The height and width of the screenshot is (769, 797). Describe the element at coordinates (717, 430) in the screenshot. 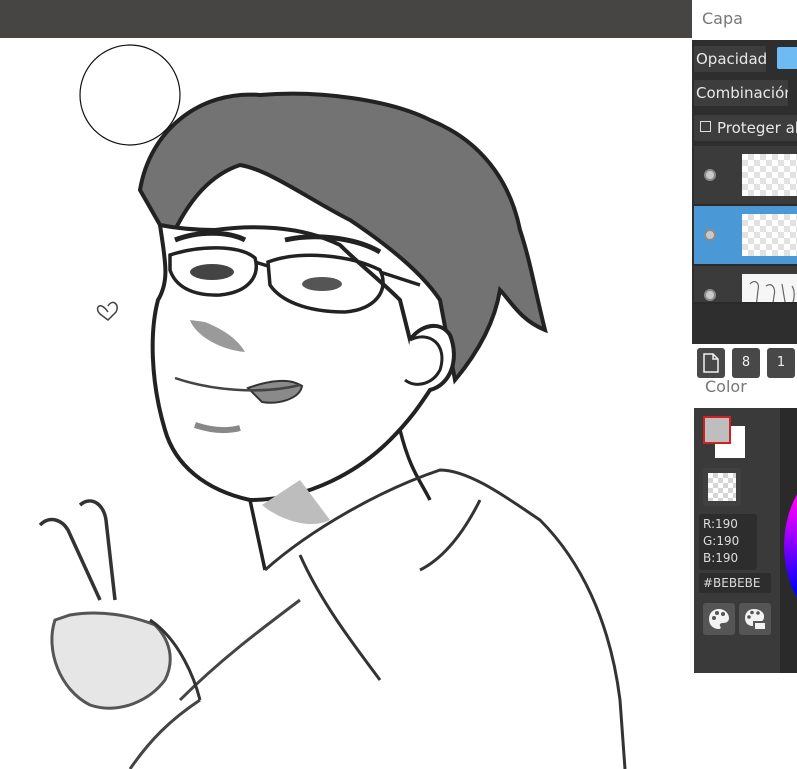

I see `foreground-color-swatch` at that location.